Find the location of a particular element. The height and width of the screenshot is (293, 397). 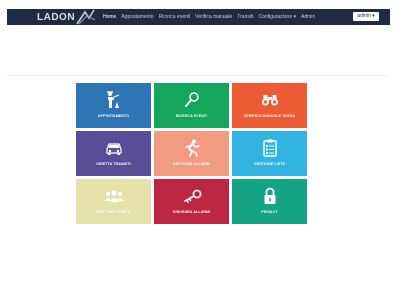

magnifier-icon is located at coordinates (192, 100).